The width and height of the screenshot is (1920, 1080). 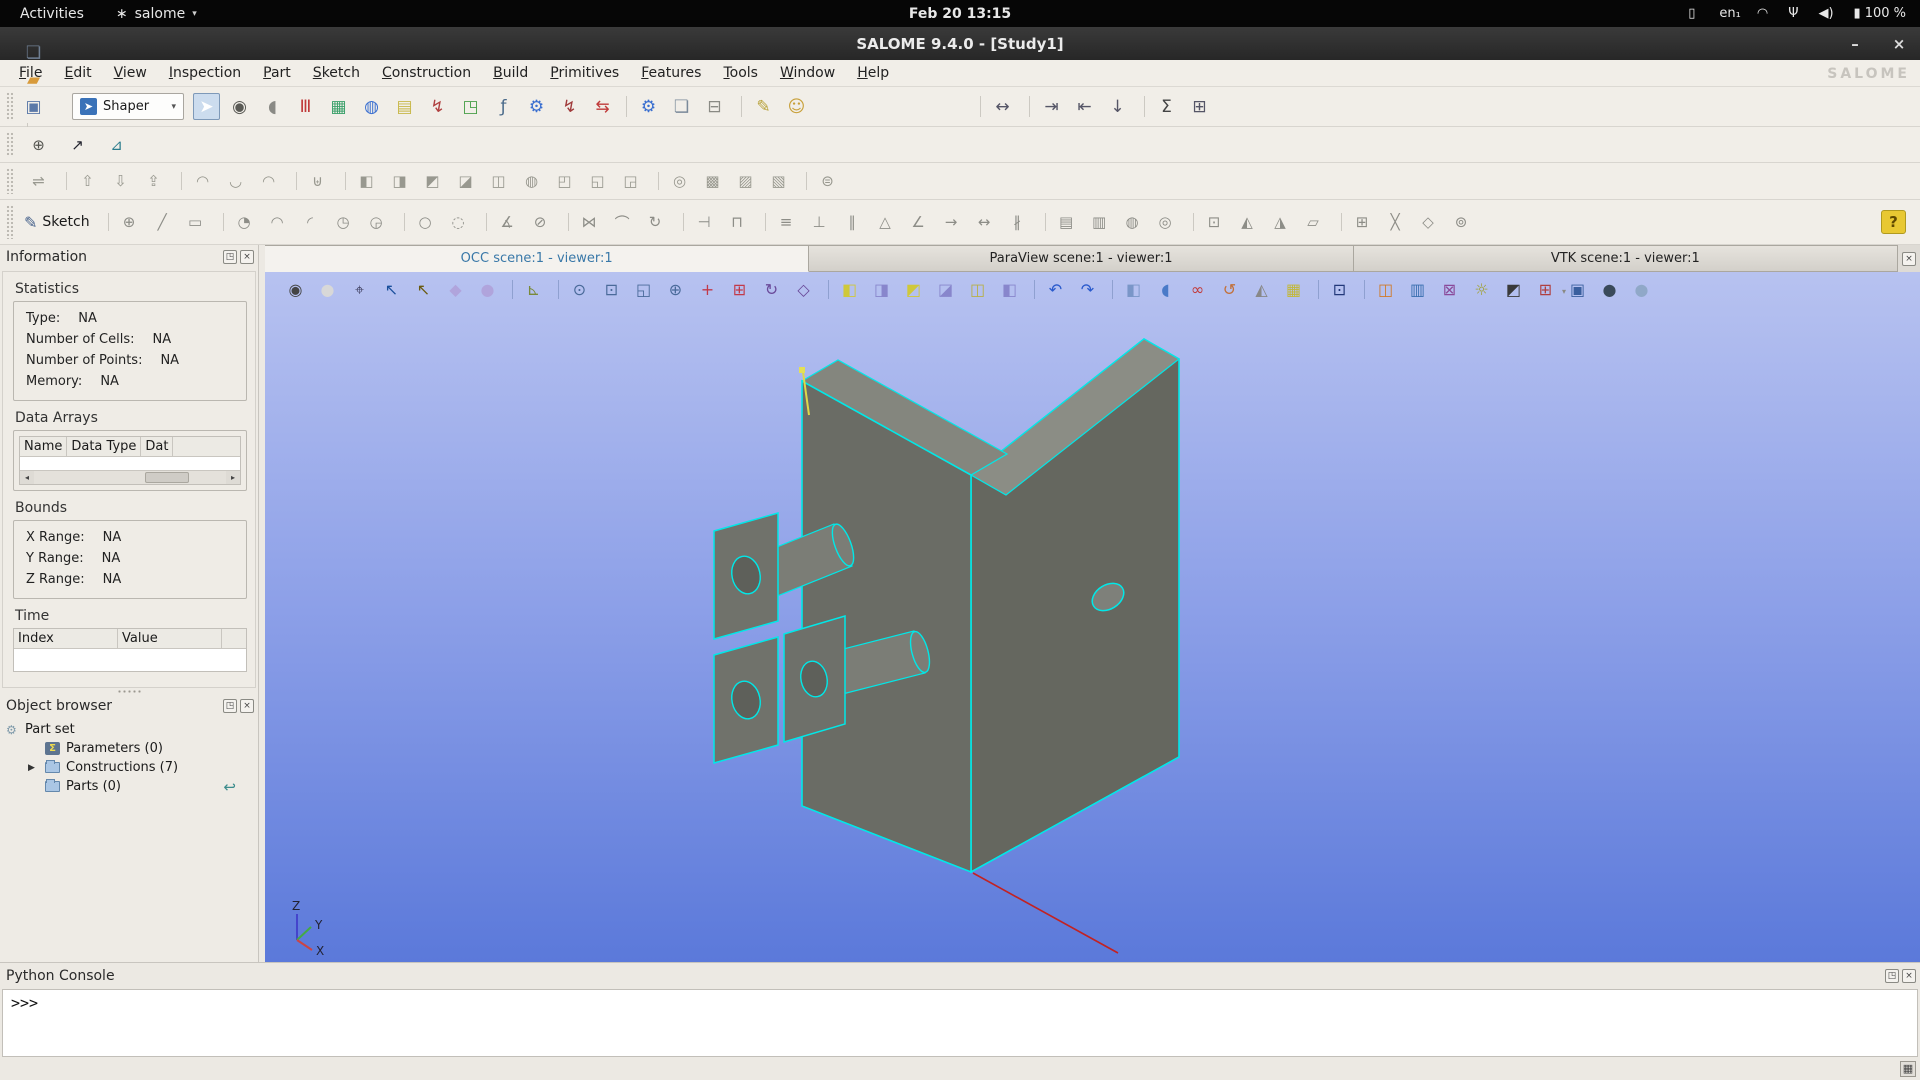 What do you see at coordinates (575, 289) in the screenshot?
I see `zoom-icon: ⊙` at bounding box center [575, 289].